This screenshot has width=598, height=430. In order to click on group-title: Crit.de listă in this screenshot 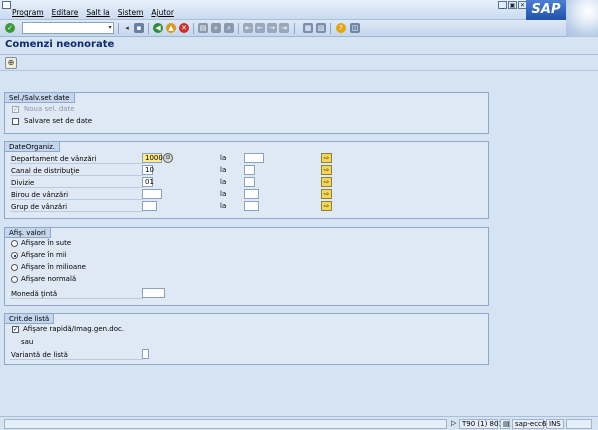, I will do `click(30, 319)`.